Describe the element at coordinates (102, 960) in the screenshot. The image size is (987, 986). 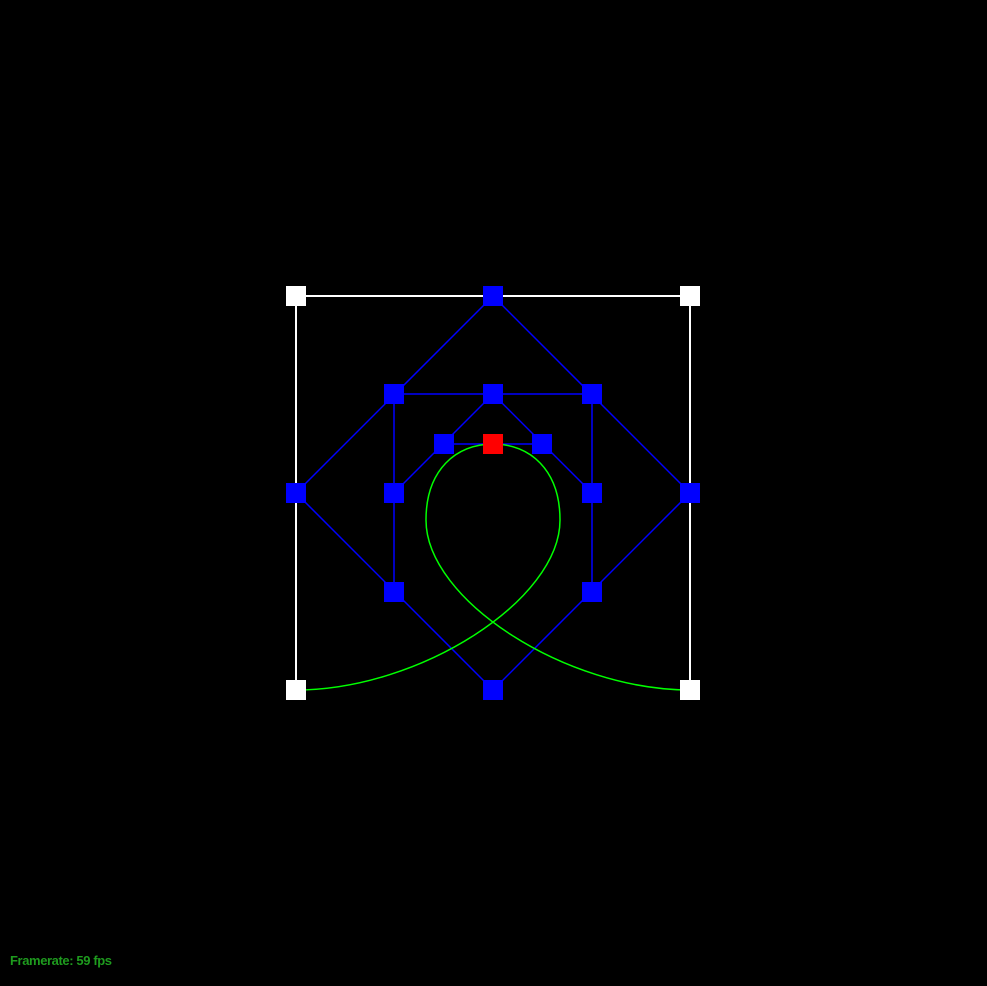
I see `framerate-unit: fps` at that location.